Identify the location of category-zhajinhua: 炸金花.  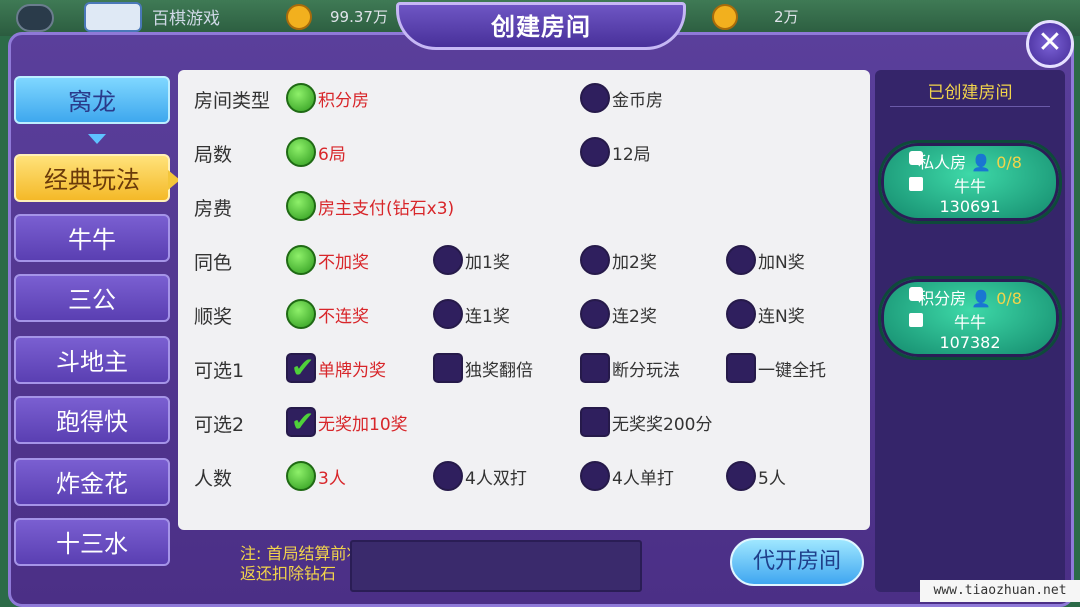
(92, 482).